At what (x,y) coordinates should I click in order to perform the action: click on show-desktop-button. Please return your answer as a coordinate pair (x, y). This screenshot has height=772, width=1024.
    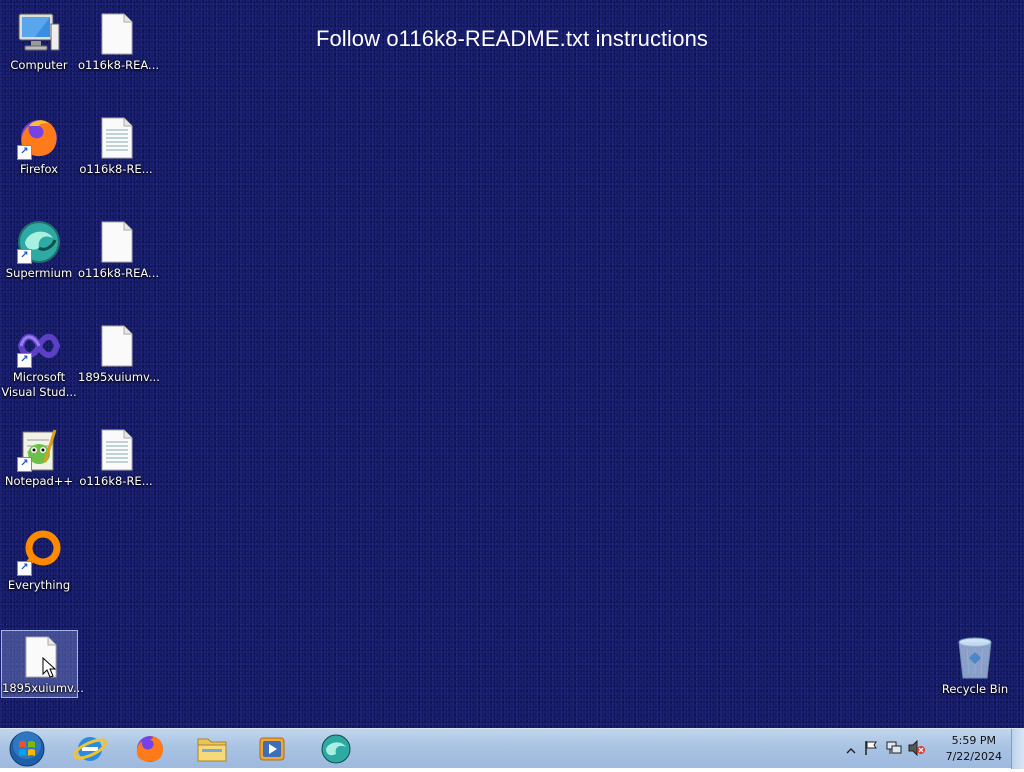
    Looking at the image, I should click on (1017, 749).